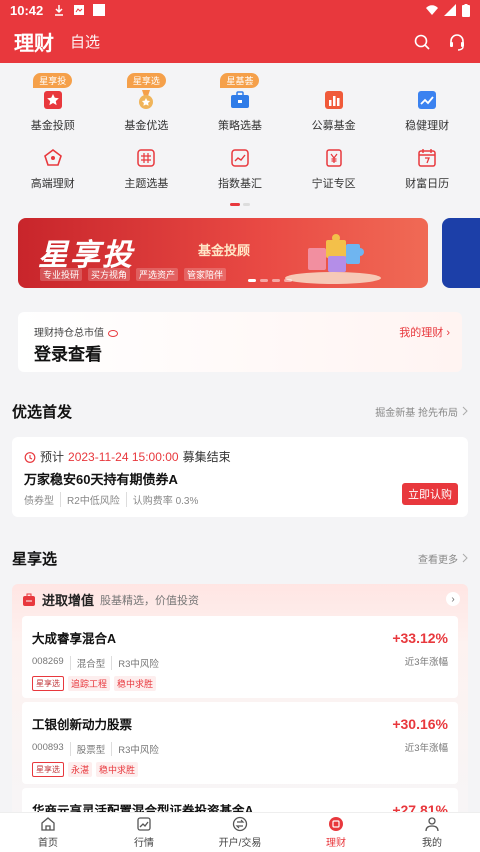  I want to click on menu-item-fund-select: 星享选 基金优选, so click(146, 101).